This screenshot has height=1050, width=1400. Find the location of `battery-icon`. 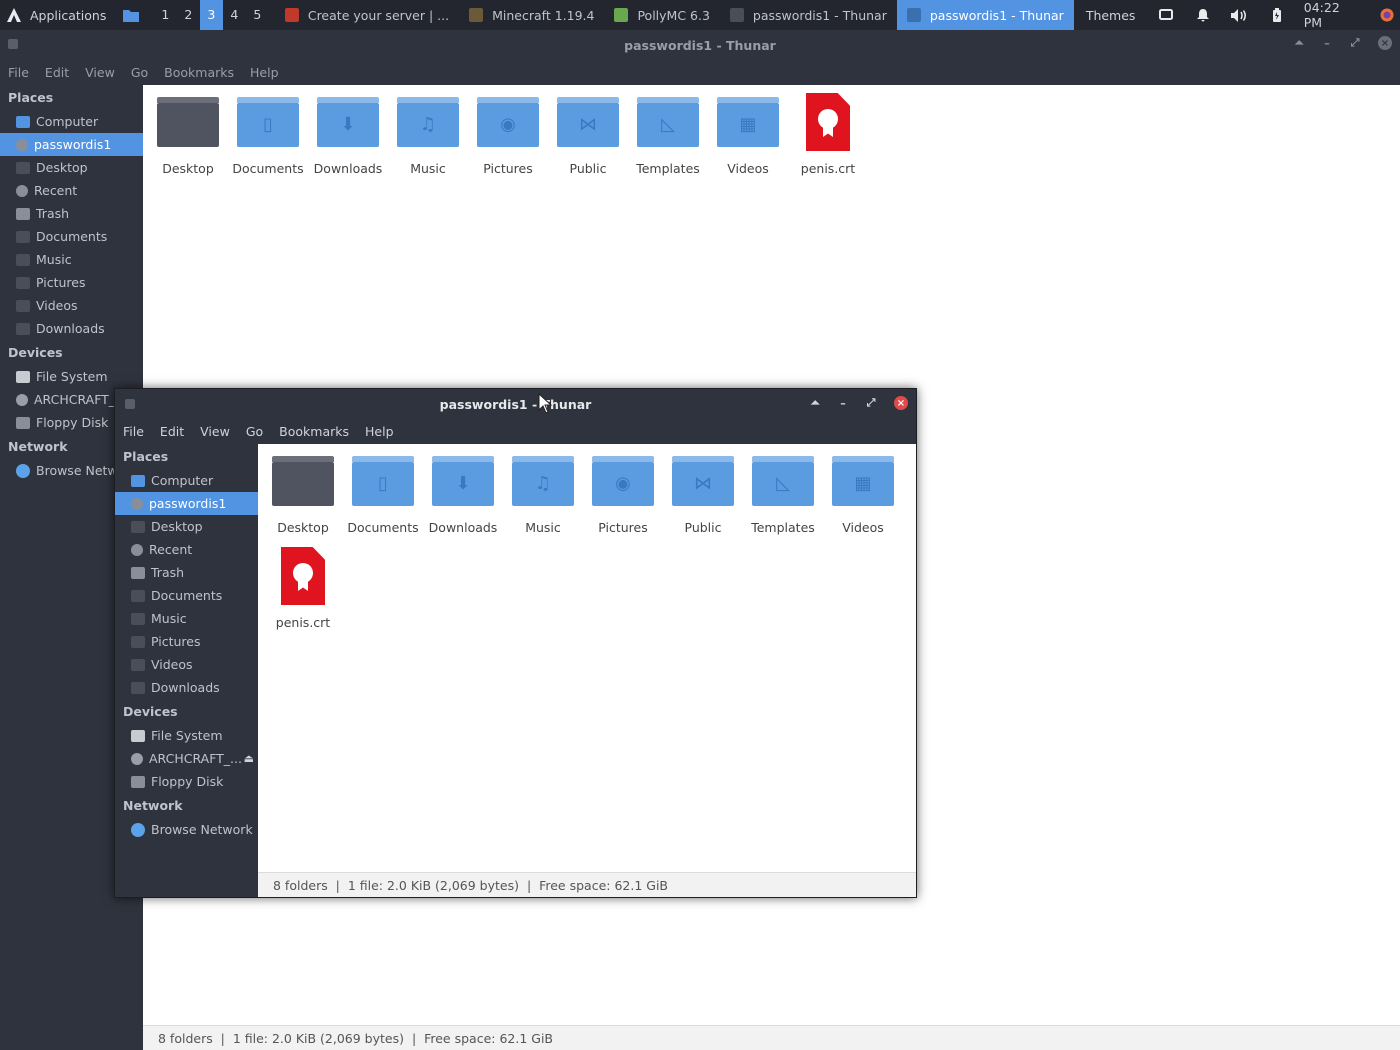

battery-icon is located at coordinates (1277, 15).